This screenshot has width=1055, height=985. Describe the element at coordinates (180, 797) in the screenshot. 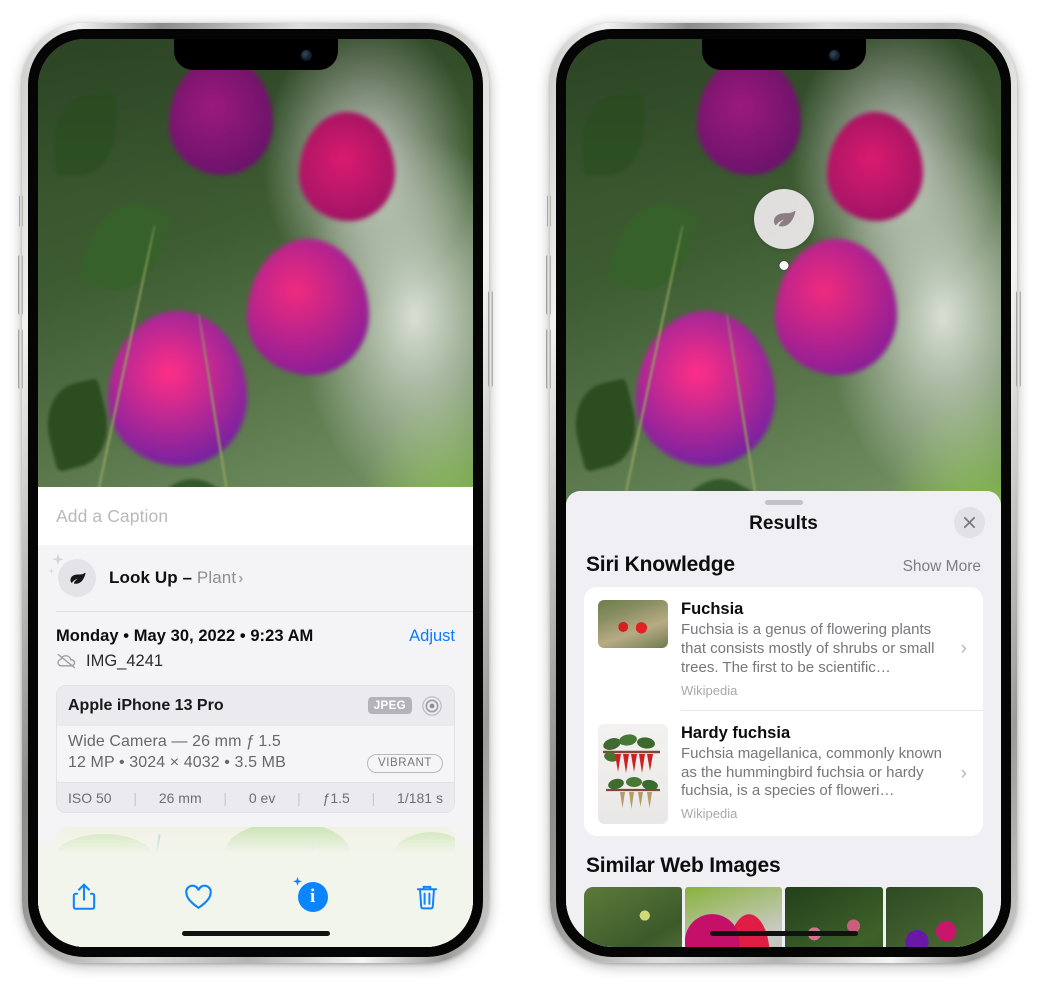

I see `exif-focal: 26 mm` at that location.